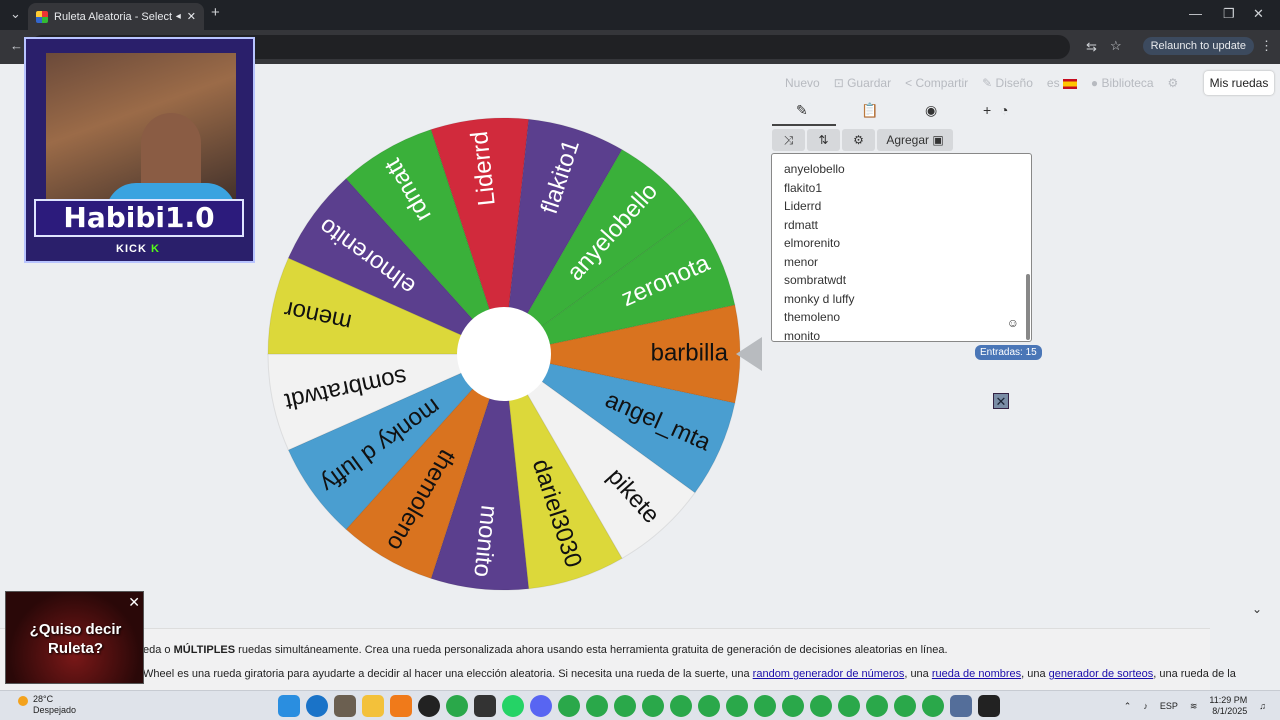 This screenshot has height=720, width=1280. Describe the element at coordinates (15, 14) in the screenshot. I see `tab-search-icon: ⌄` at that location.